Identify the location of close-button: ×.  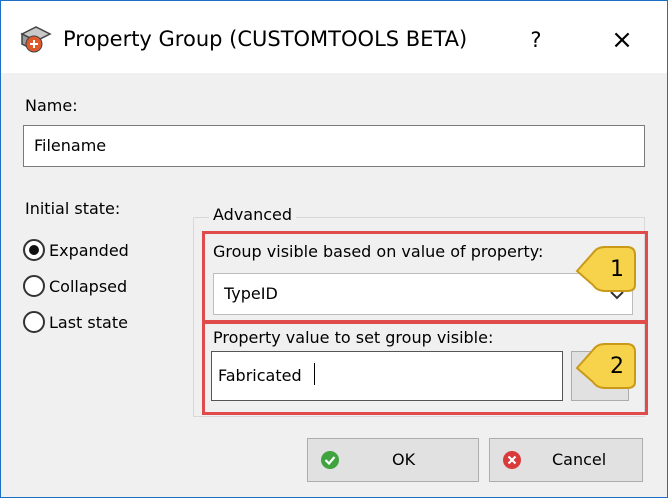
(622, 40).